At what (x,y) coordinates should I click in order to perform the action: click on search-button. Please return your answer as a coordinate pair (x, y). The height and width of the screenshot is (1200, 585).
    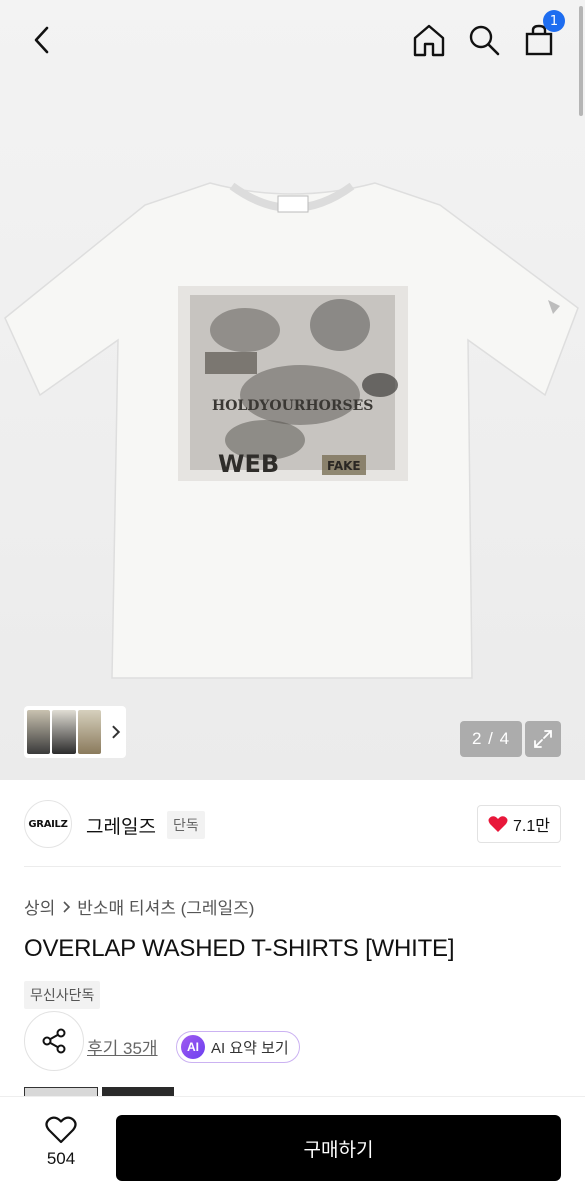
    Looking at the image, I should click on (484, 40).